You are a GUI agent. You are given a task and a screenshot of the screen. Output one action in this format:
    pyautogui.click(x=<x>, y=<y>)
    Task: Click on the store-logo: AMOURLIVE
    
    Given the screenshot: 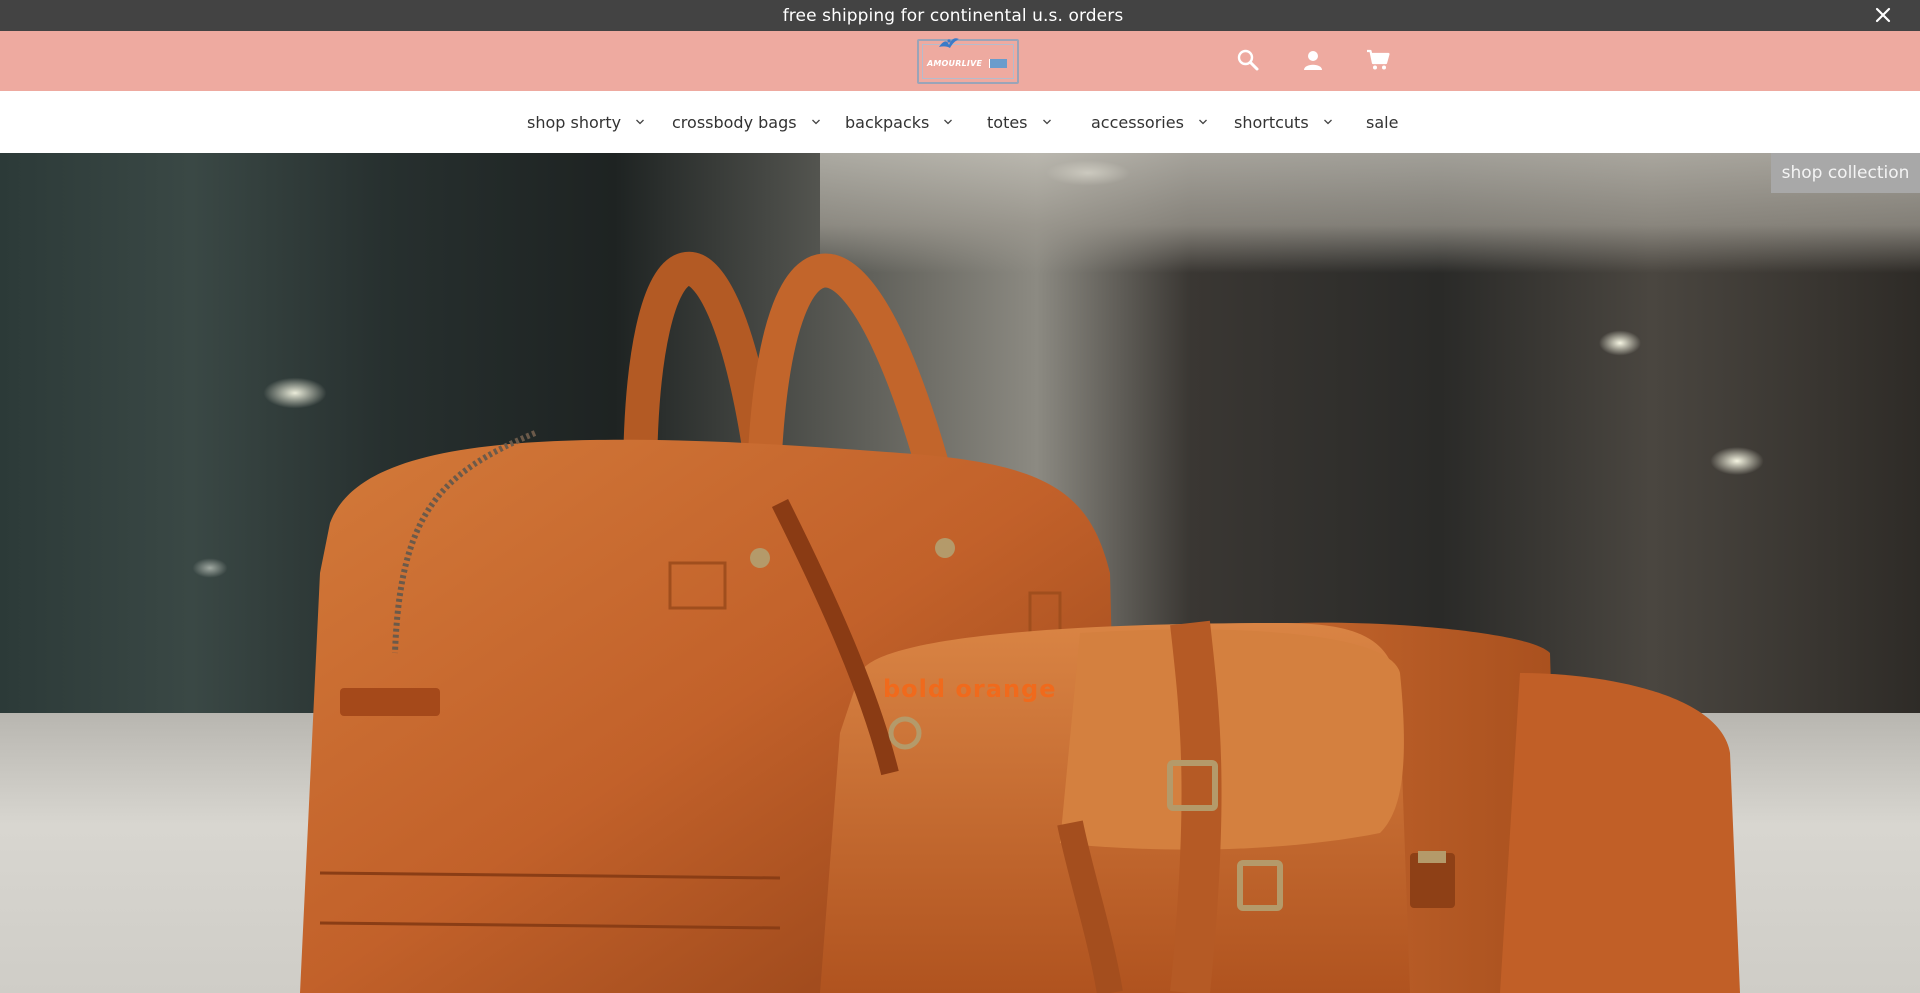 What is the action you would take?
    pyautogui.click(x=968, y=61)
    